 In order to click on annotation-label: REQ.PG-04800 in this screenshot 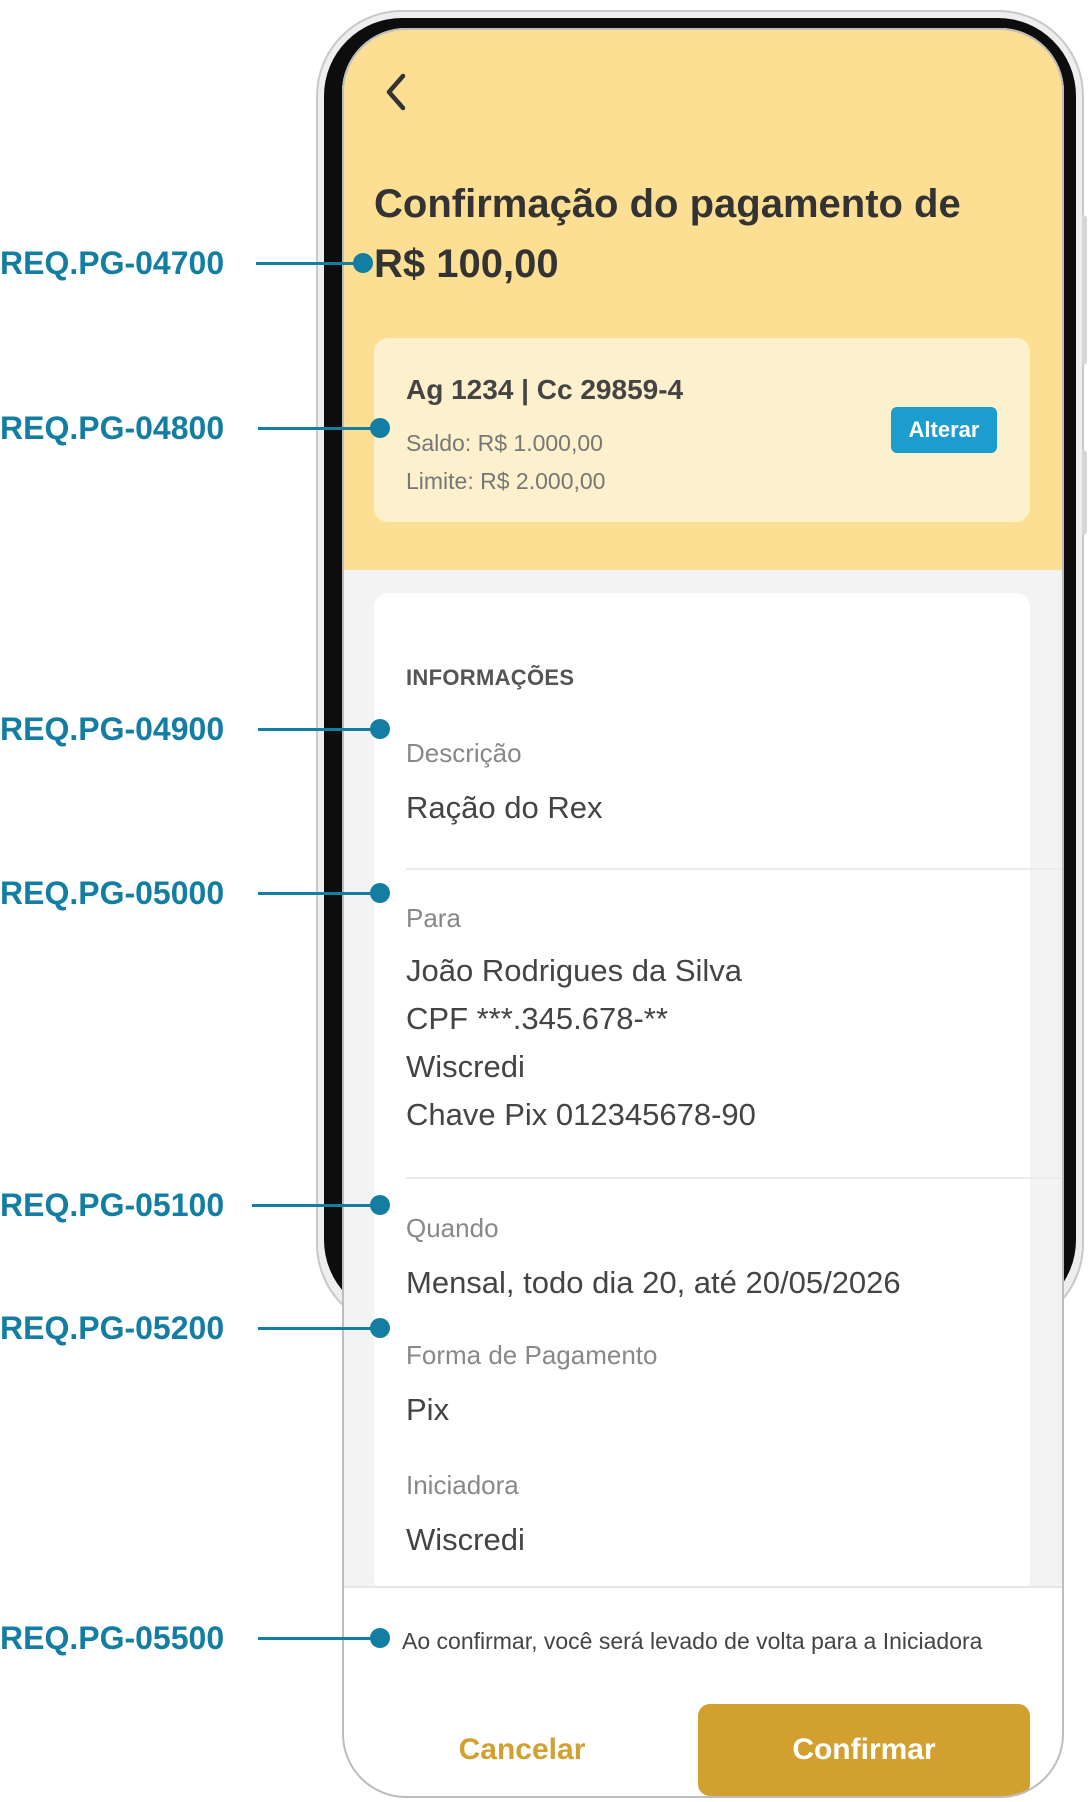, I will do `click(112, 428)`.